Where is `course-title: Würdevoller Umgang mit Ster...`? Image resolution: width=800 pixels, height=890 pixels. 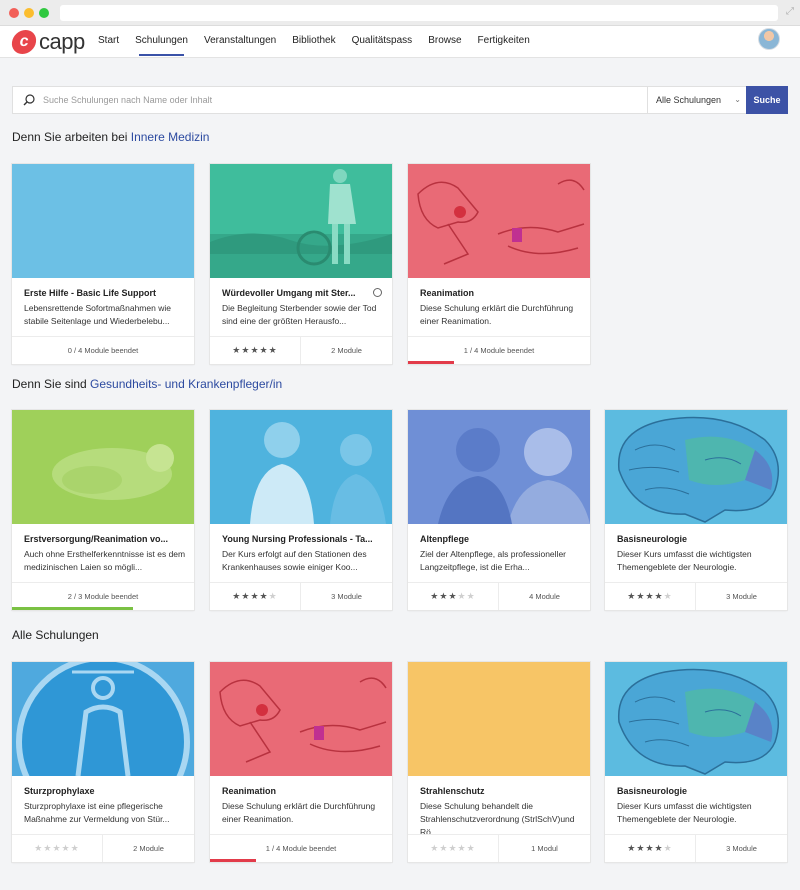
course-title: Würdevoller Umgang mit Ster... is located at coordinates (289, 293).